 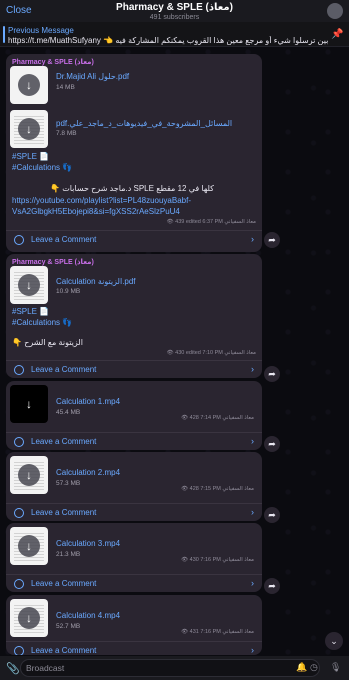 I want to click on message-meta: 👁 439 edited 6:37 PM معاذ السفياني, so click(x=211, y=222).